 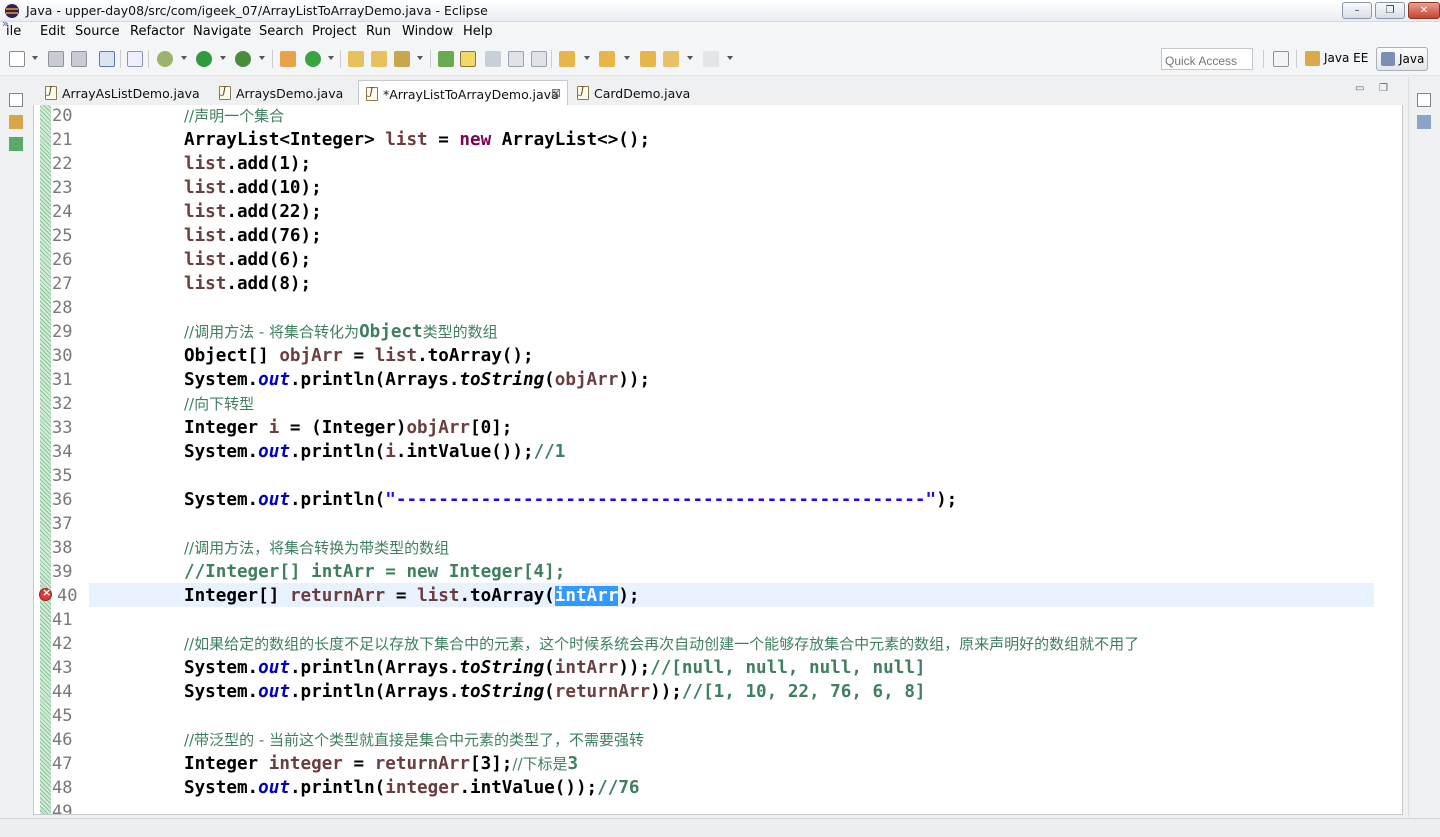 I want to click on prev-edit-icon, so click(x=607, y=59).